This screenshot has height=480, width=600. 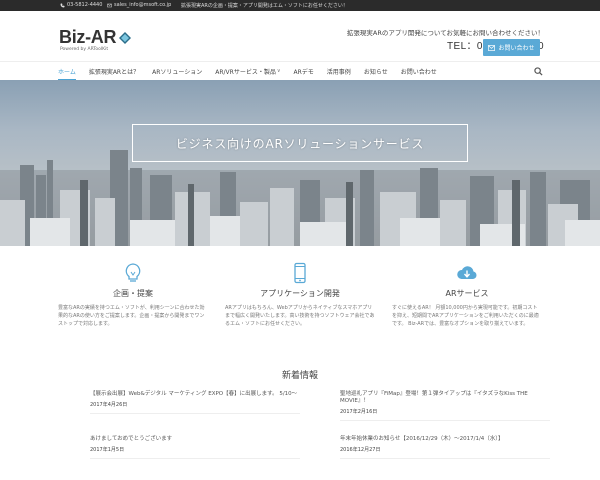 I want to click on inquiry-button: お問い合わせ, so click(x=511, y=47).